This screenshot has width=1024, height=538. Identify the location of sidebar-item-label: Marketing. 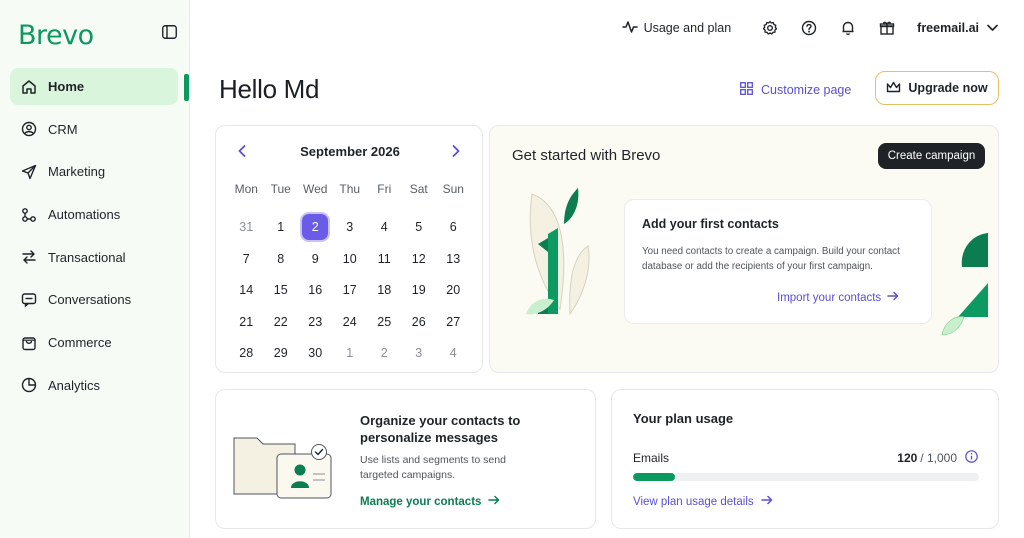
(77, 172).